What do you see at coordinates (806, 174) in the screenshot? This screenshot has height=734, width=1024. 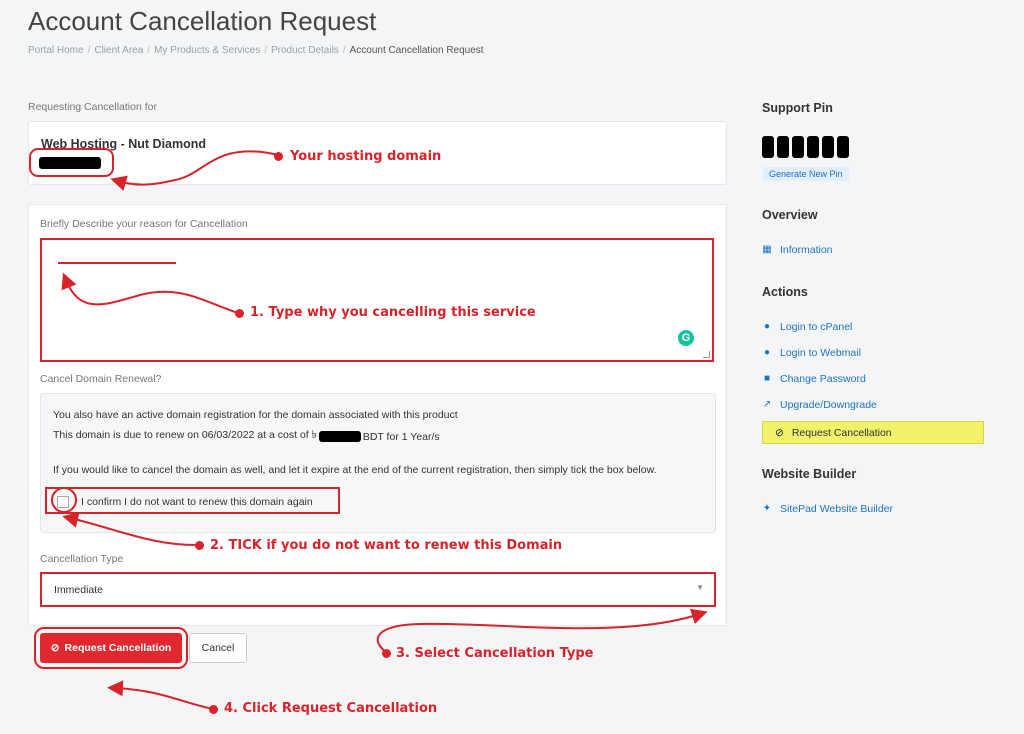 I see `generate-pin-button: Generate New Pin` at bounding box center [806, 174].